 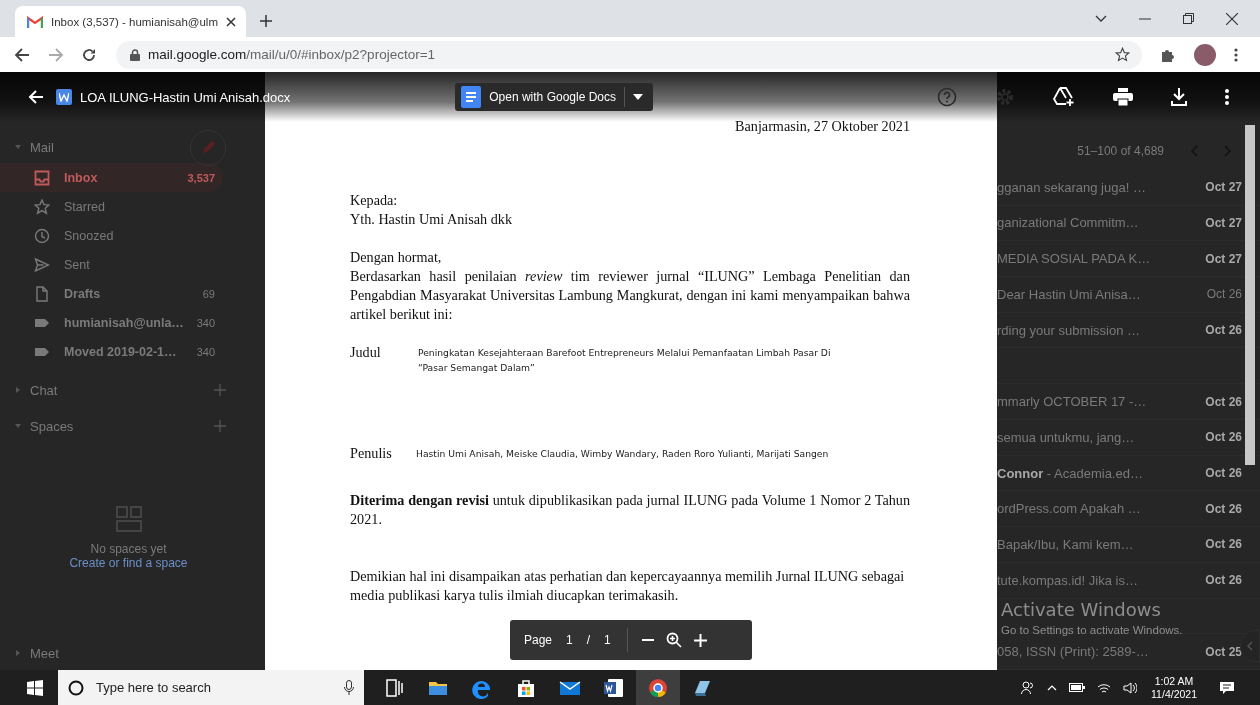 I want to click on activation-title: Activate Windows, so click(x=1081, y=609).